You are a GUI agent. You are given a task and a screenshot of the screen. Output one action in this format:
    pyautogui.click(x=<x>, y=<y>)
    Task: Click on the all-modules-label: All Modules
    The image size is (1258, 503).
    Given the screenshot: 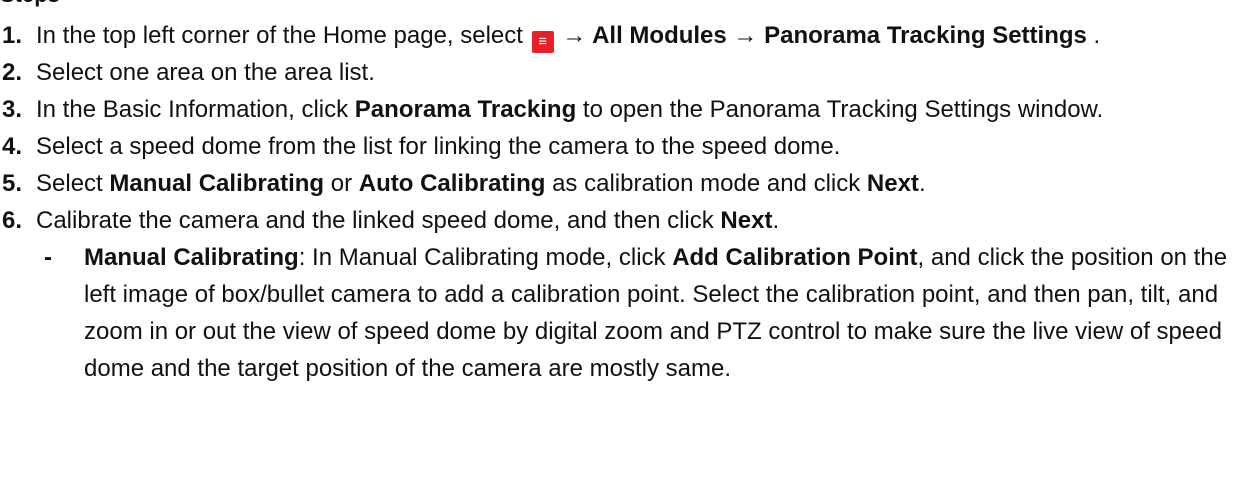 What is the action you would take?
    pyautogui.click(x=659, y=35)
    